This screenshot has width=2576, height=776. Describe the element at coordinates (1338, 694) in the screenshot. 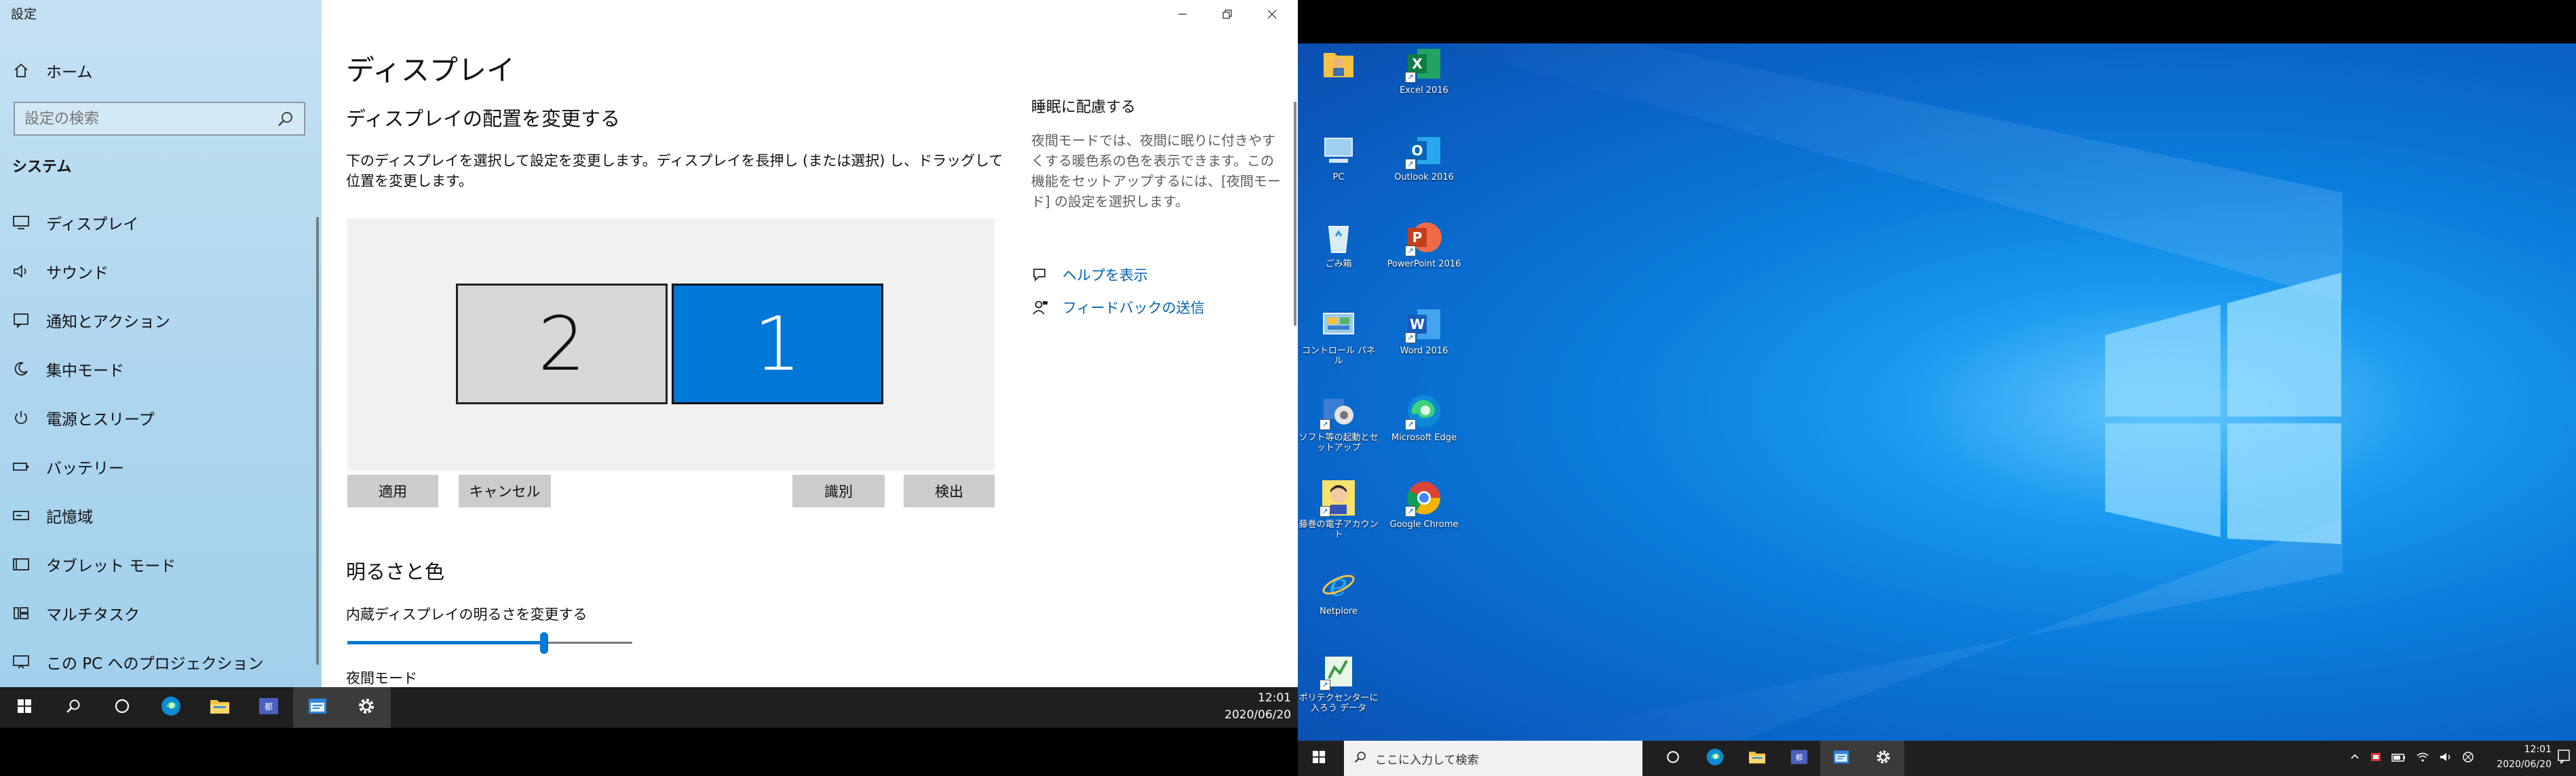

I see `desktop-icon-data: ↗ ポリテクセンターに入ろう データ` at that location.